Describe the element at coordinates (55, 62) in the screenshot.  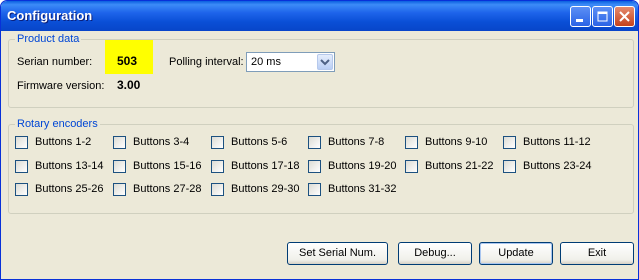
I see `serial-number-label: Serian number:` at that location.